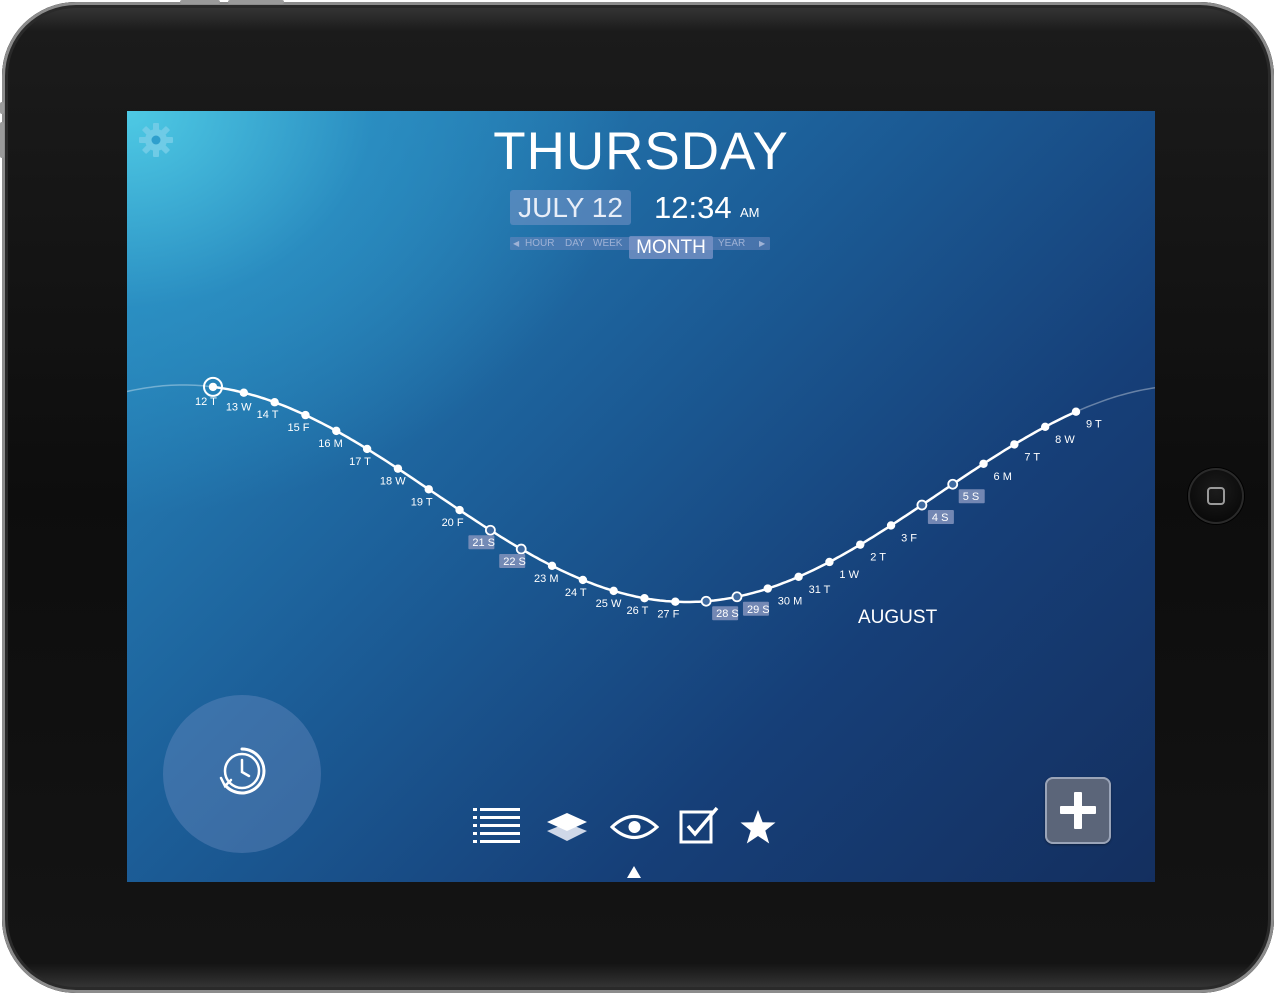 This screenshot has width=1276, height=995. What do you see at coordinates (1014, 444) in the screenshot?
I see `day-dot-7-t` at bounding box center [1014, 444].